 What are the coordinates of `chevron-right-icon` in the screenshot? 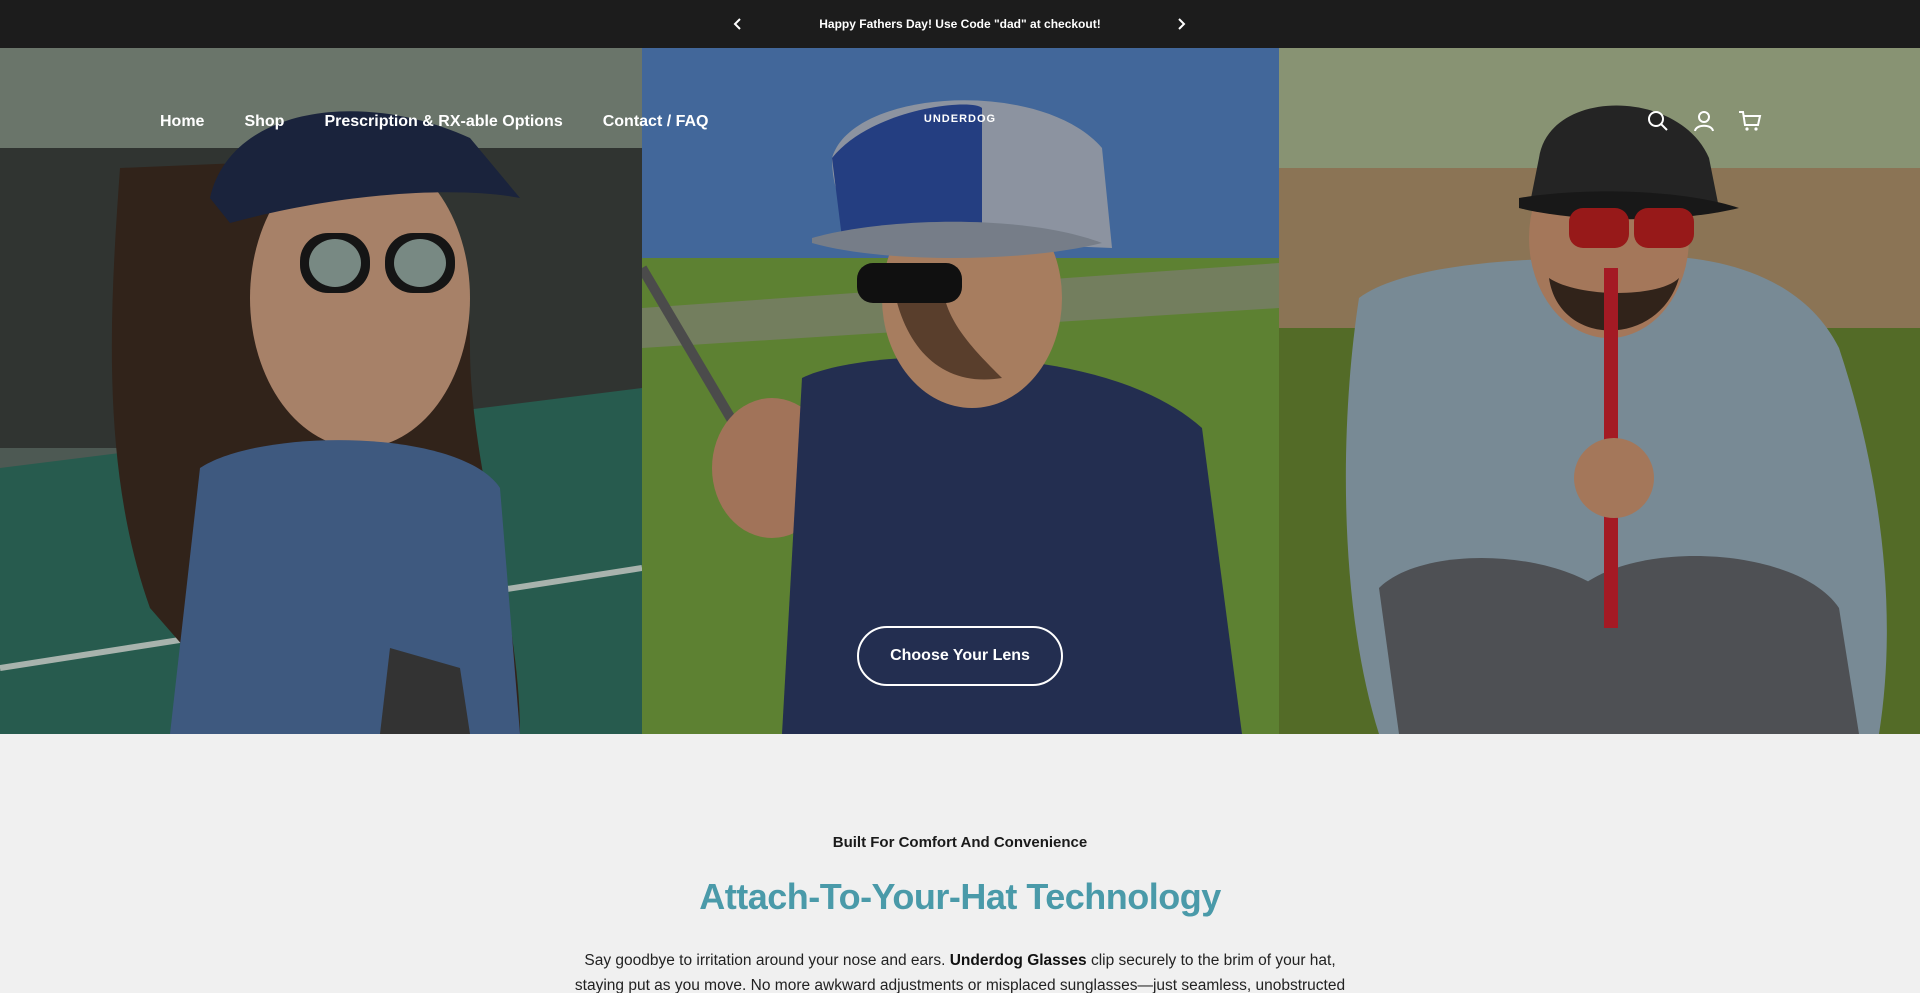 It's located at (1181, 24).